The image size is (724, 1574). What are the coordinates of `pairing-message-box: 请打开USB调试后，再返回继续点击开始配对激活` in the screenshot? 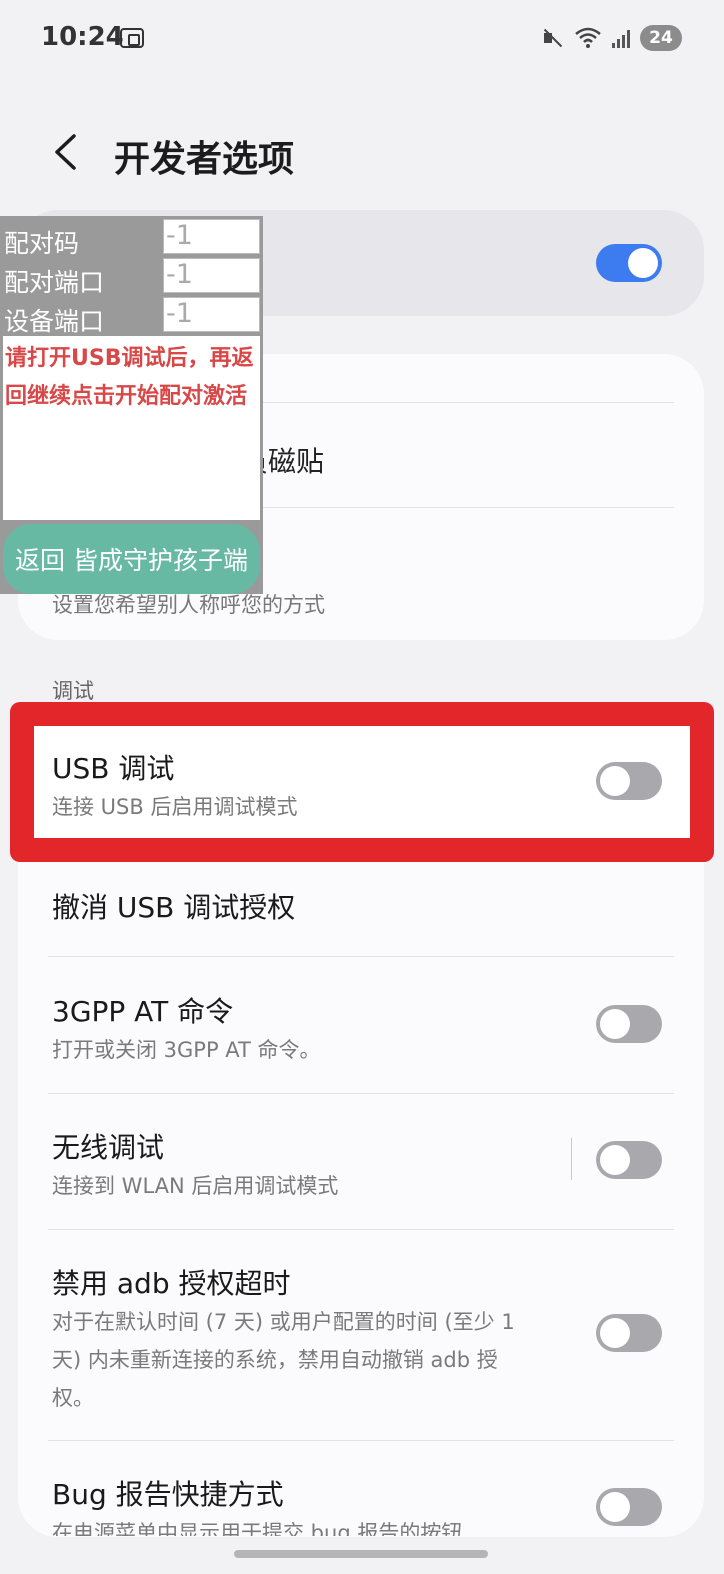 It's located at (131, 428).